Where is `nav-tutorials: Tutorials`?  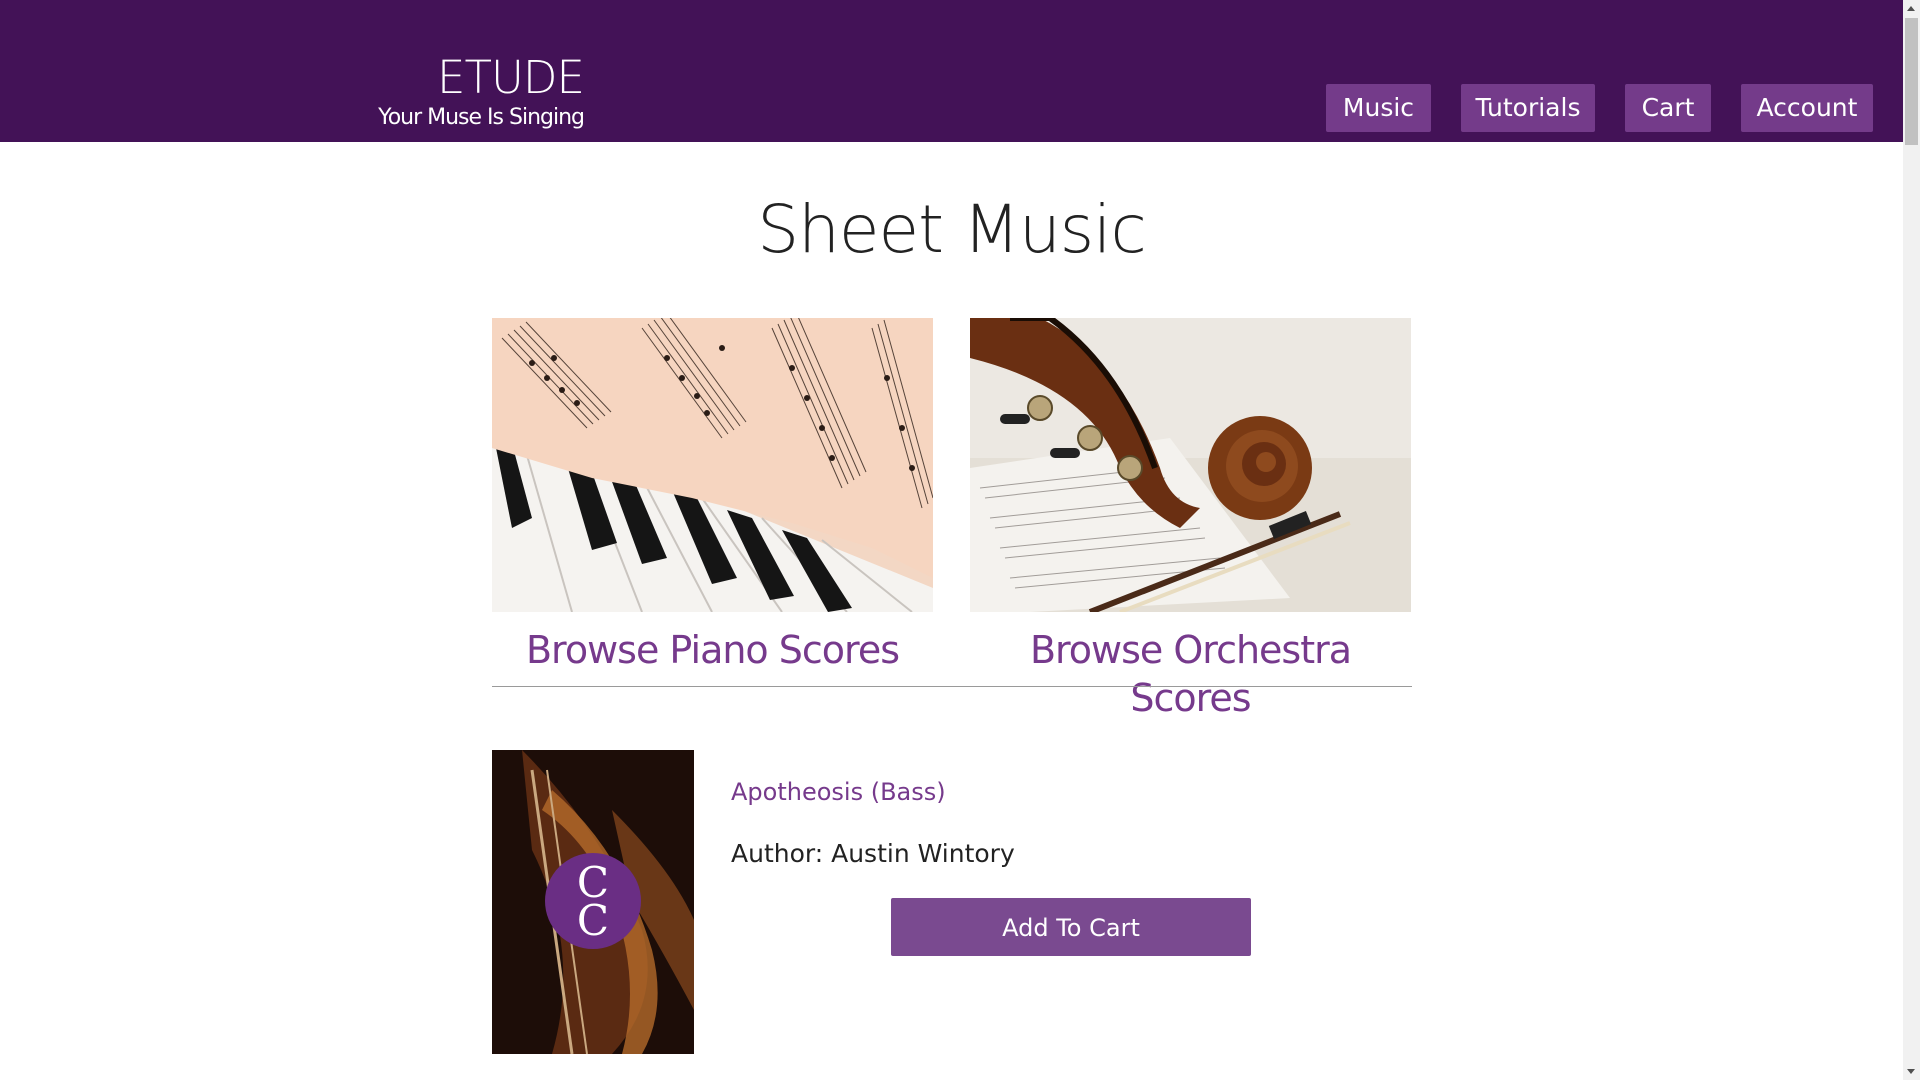 nav-tutorials: Tutorials is located at coordinates (1528, 108).